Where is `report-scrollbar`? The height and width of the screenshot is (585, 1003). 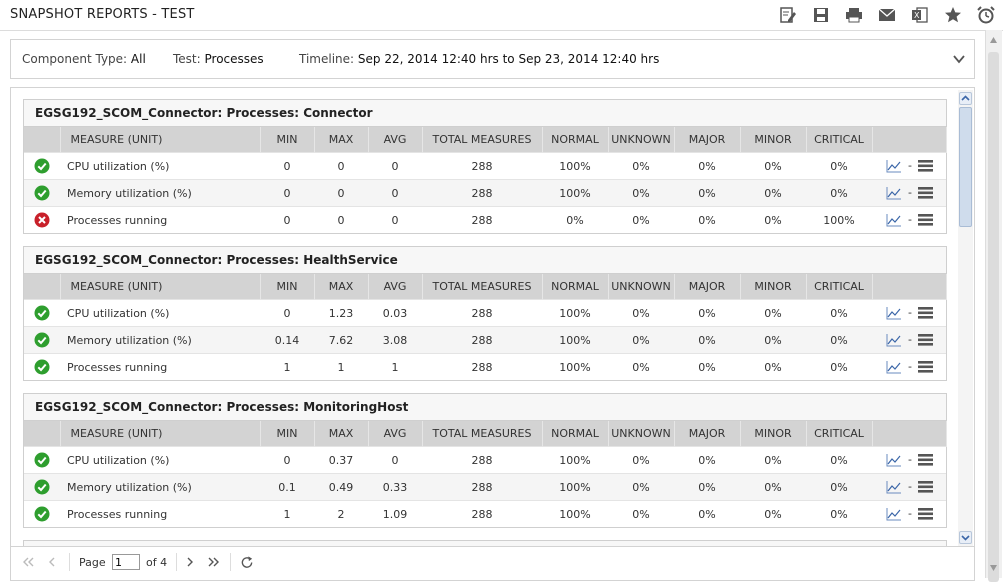
report-scrollbar is located at coordinates (965, 318).